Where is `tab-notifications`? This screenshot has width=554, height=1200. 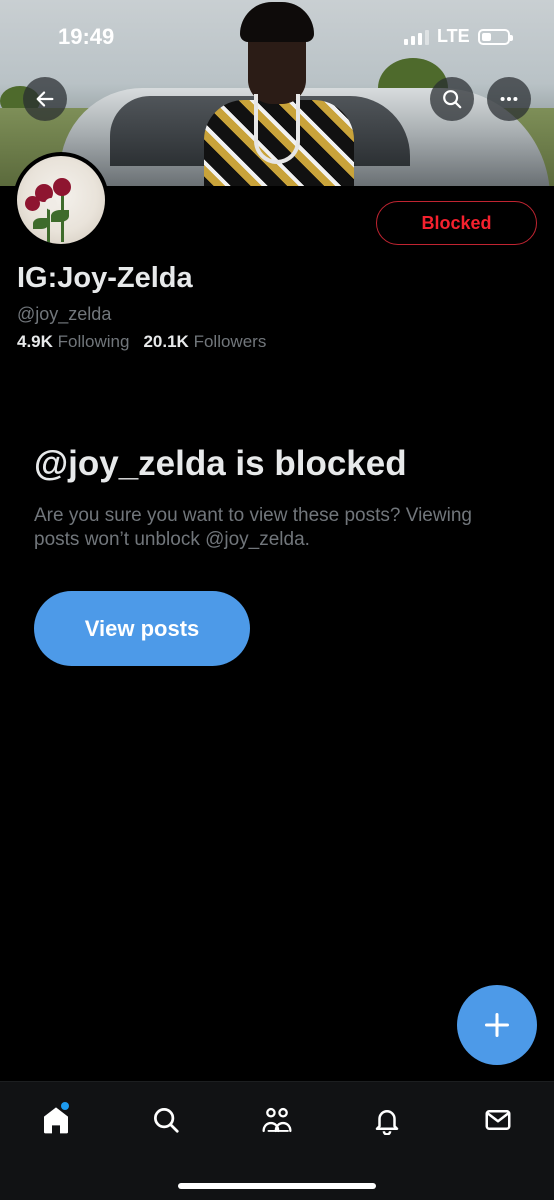
tab-notifications is located at coordinates (387, 1120).